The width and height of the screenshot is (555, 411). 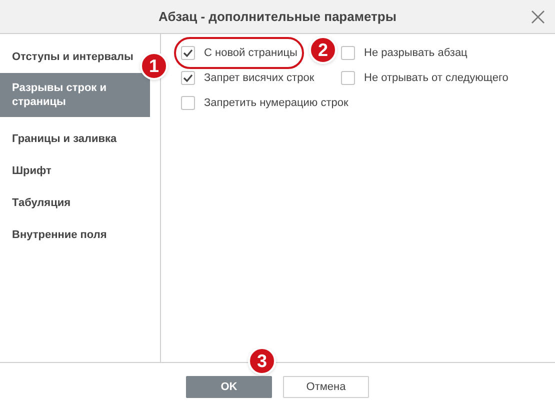 What do you see at coordinates (416, 53) in the screenshot?
I see `option-label: Не разрывать абзац` at bounding box center [416, 53].